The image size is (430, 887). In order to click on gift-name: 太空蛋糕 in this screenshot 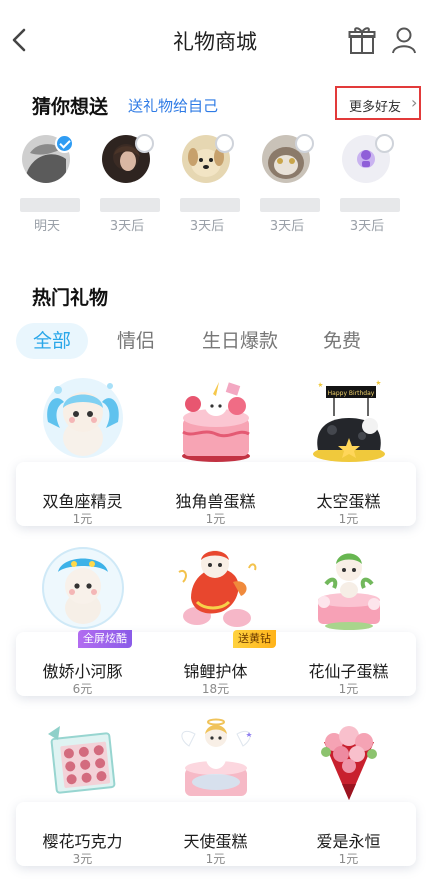, I will do `click(348, 501)`.